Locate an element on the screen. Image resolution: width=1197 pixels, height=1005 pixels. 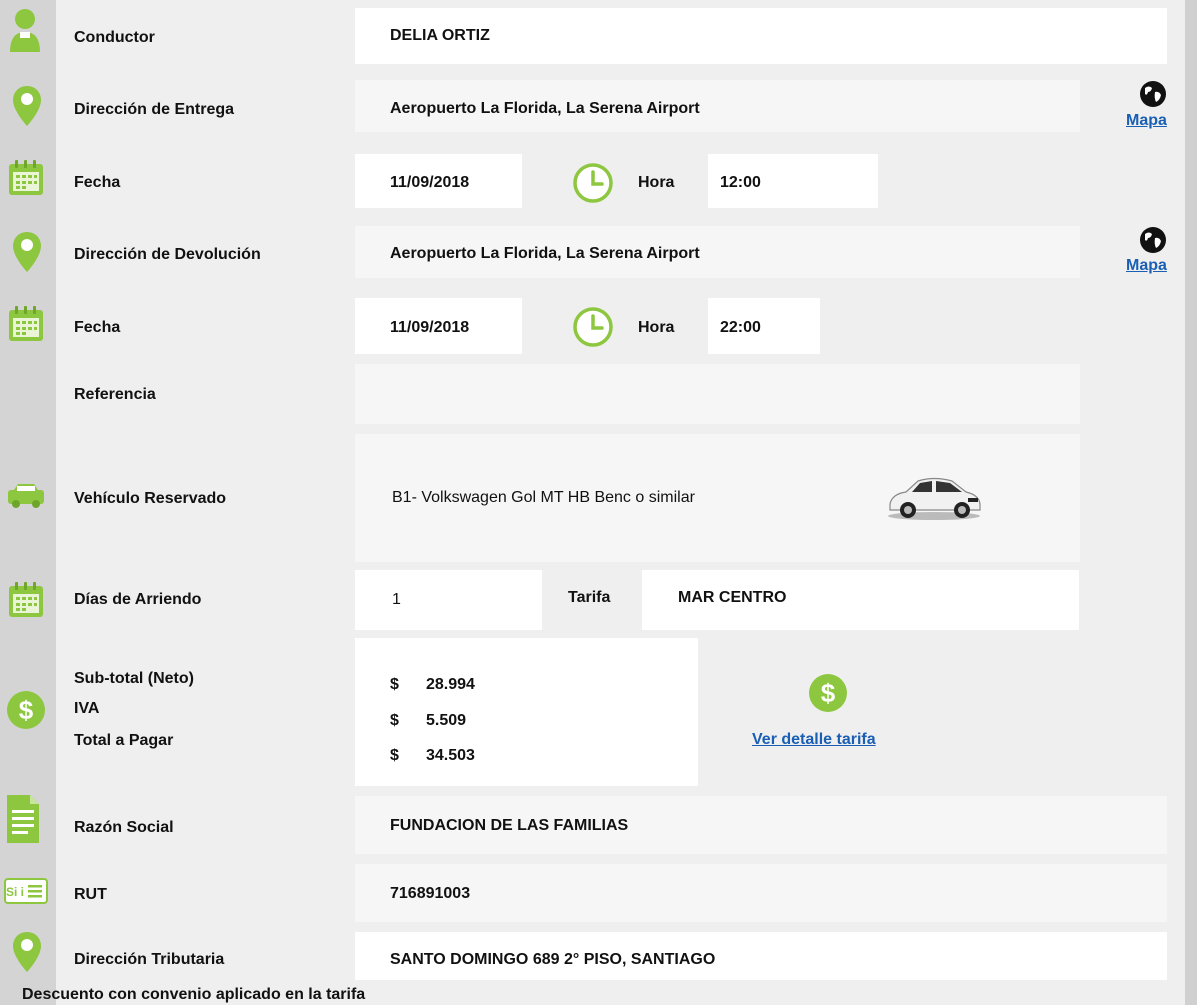
subtotal-label: Sub-total (Neto) is located at coordinates (134, 678).